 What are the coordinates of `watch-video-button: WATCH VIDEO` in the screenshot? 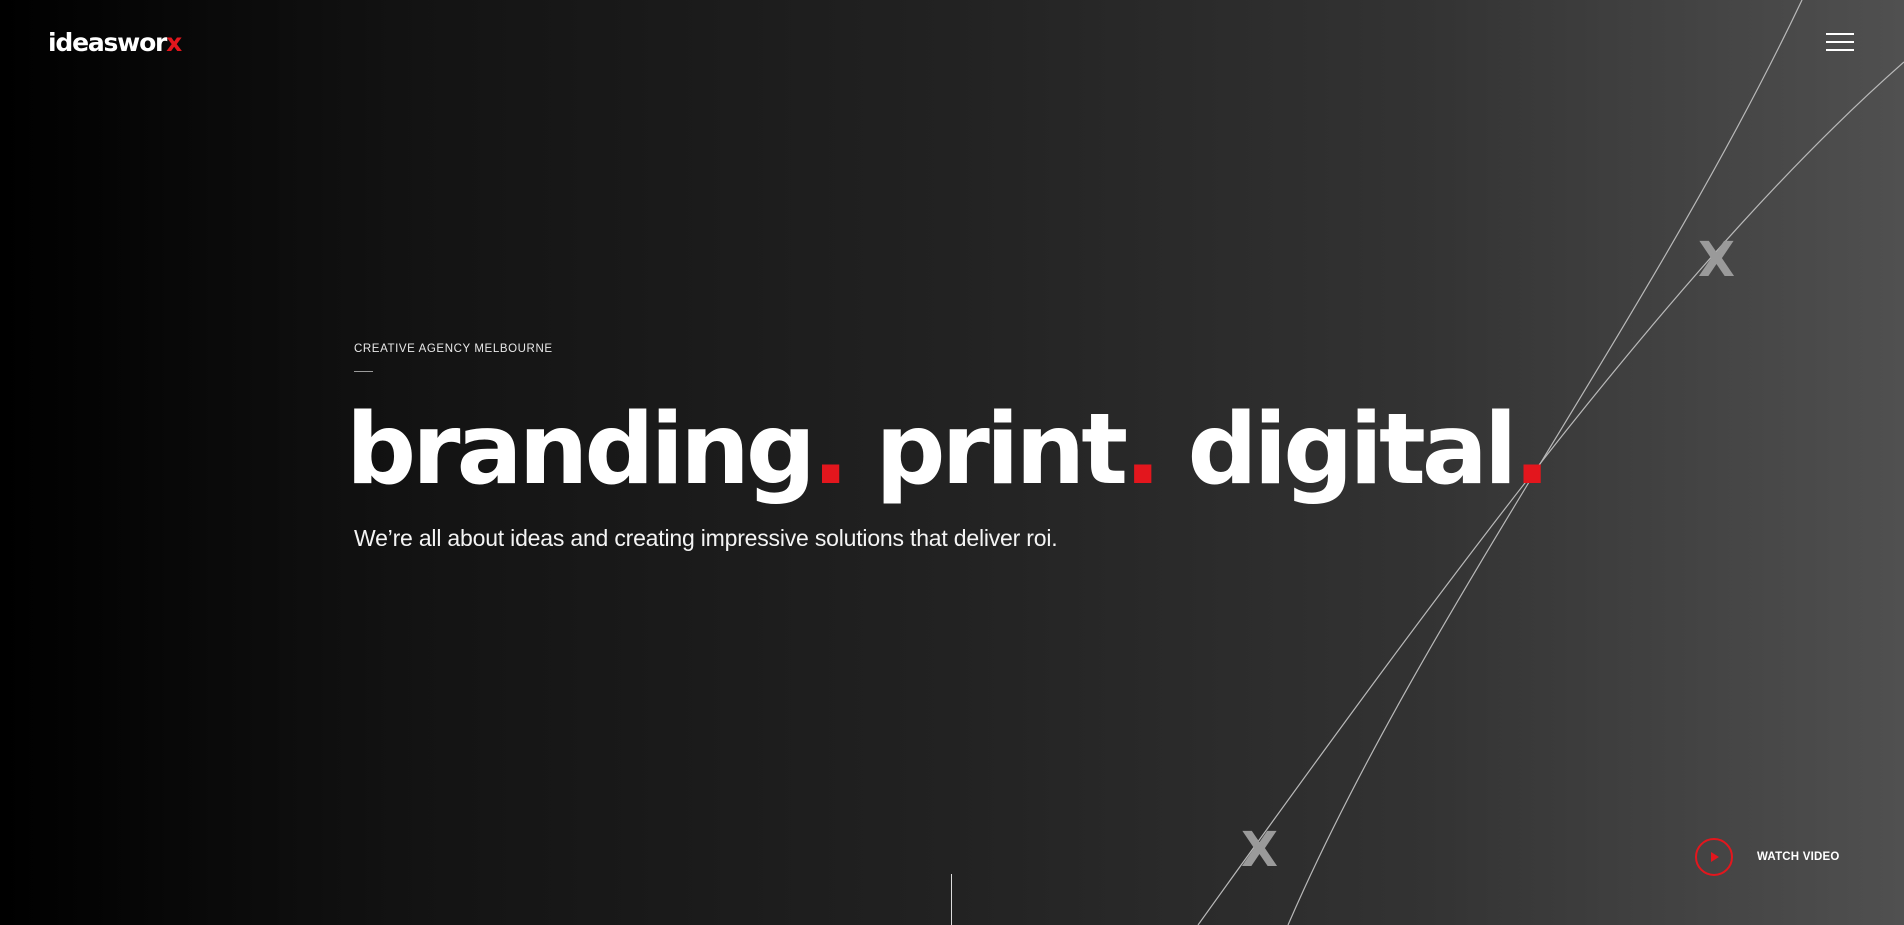 It's located at (1767, 857).